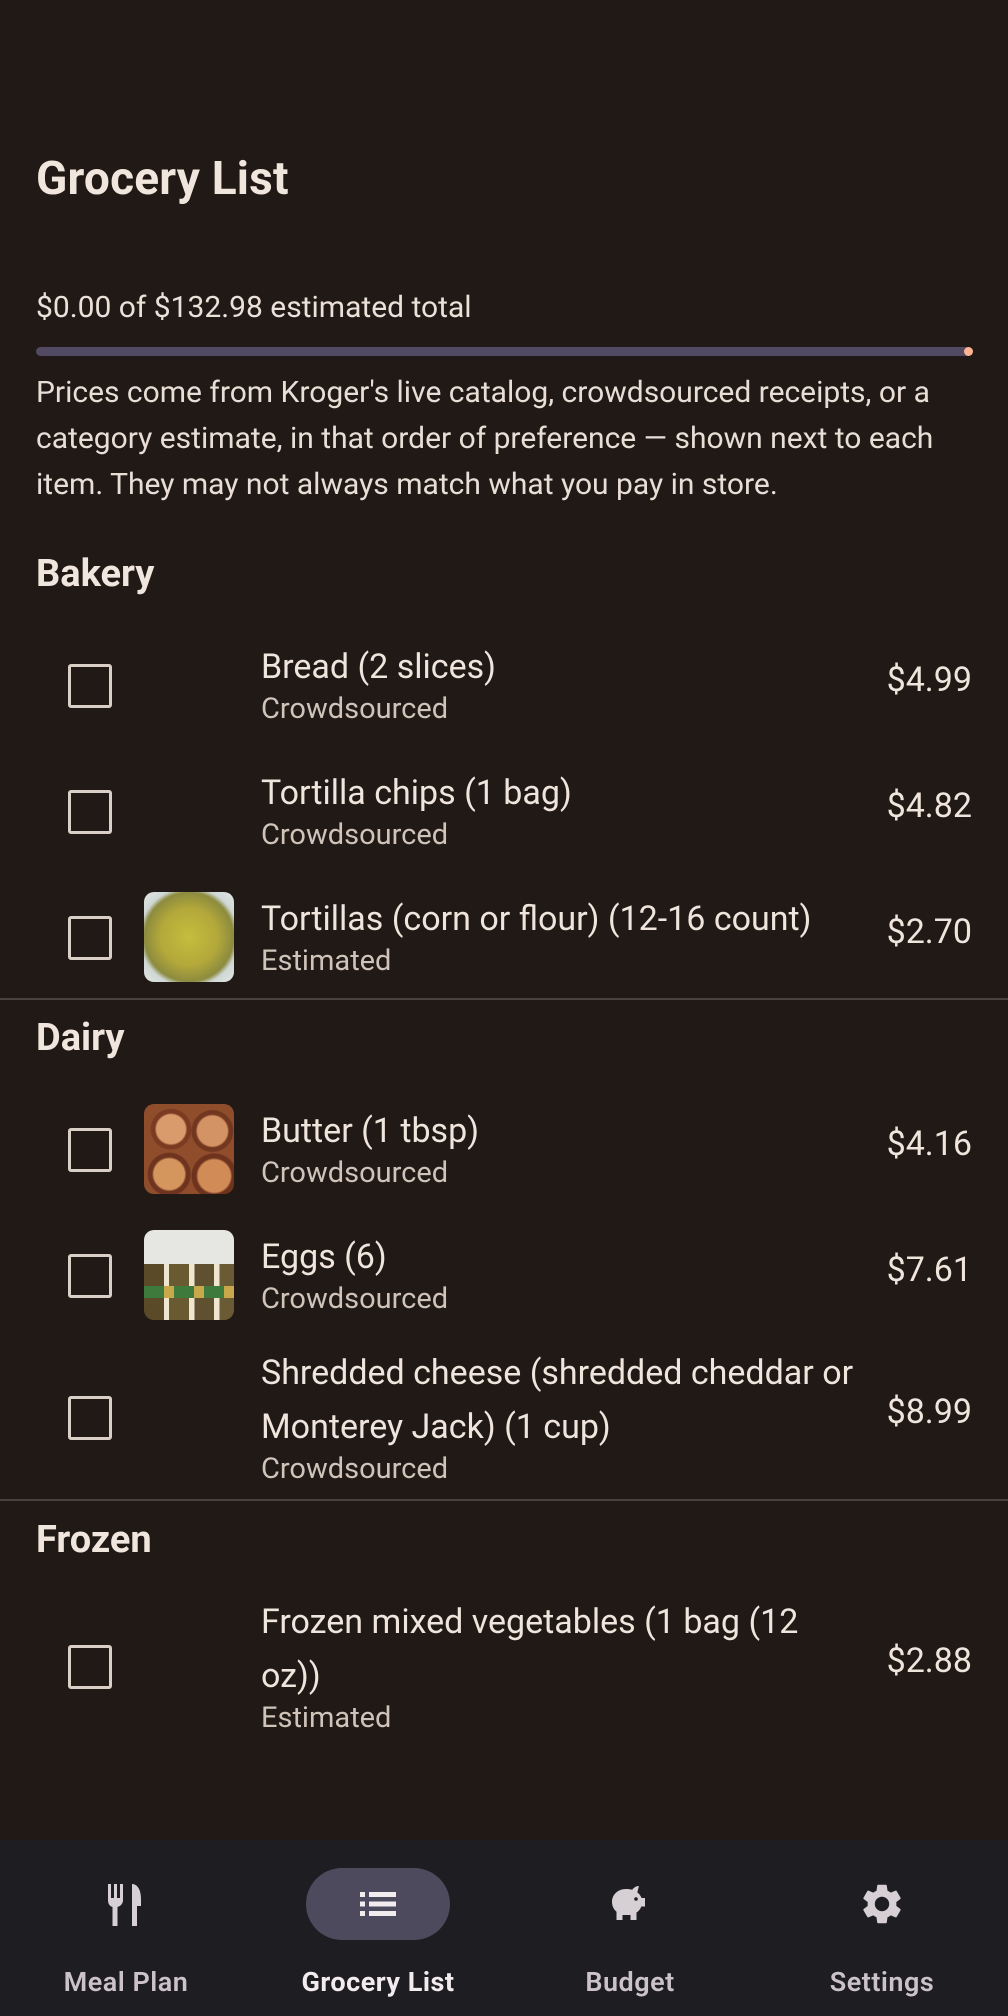 This screenshot has height=2016, width=1008. Describe the element at coordinates (126, 1928) in the screenshot. I see `nav-meal-plan: Meal Plan` at that location.